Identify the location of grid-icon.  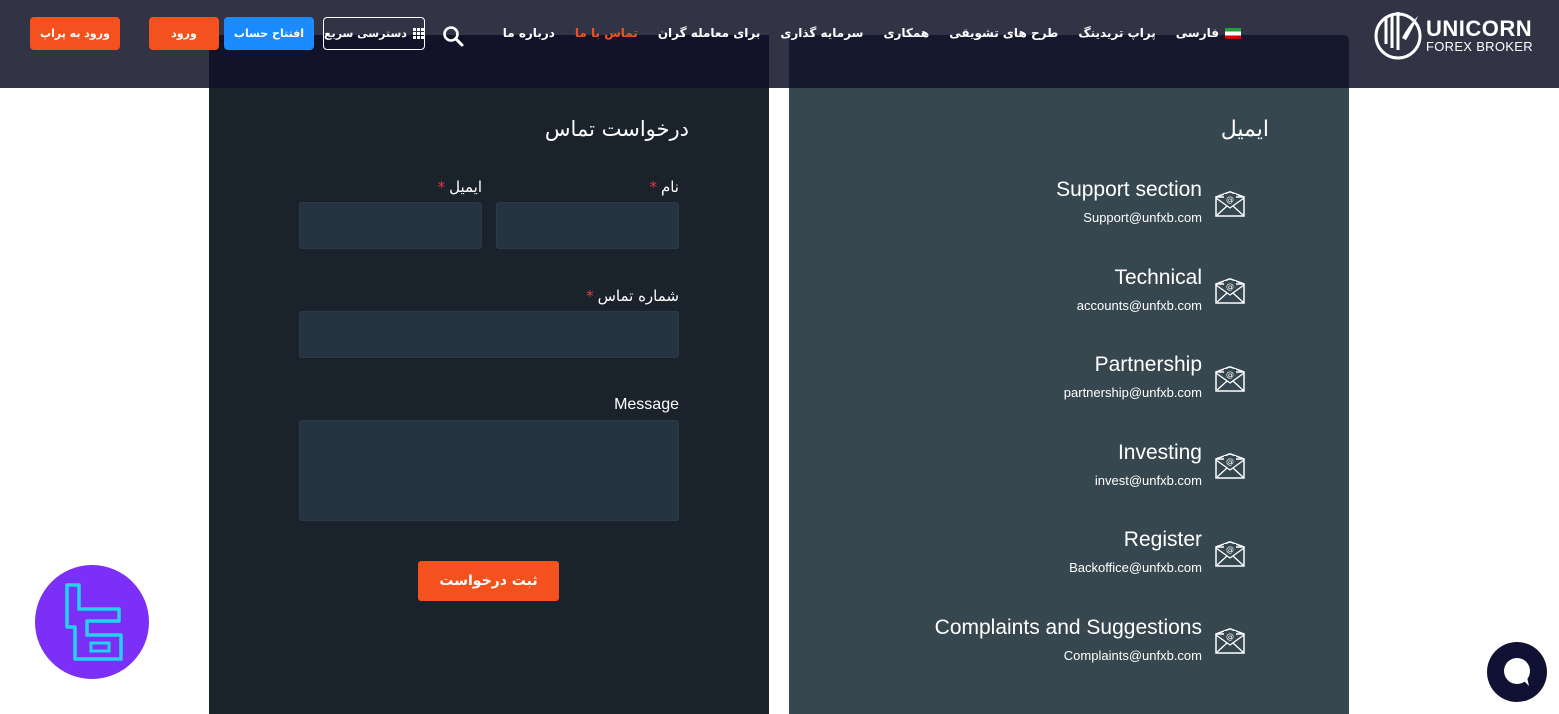
(418, 33).